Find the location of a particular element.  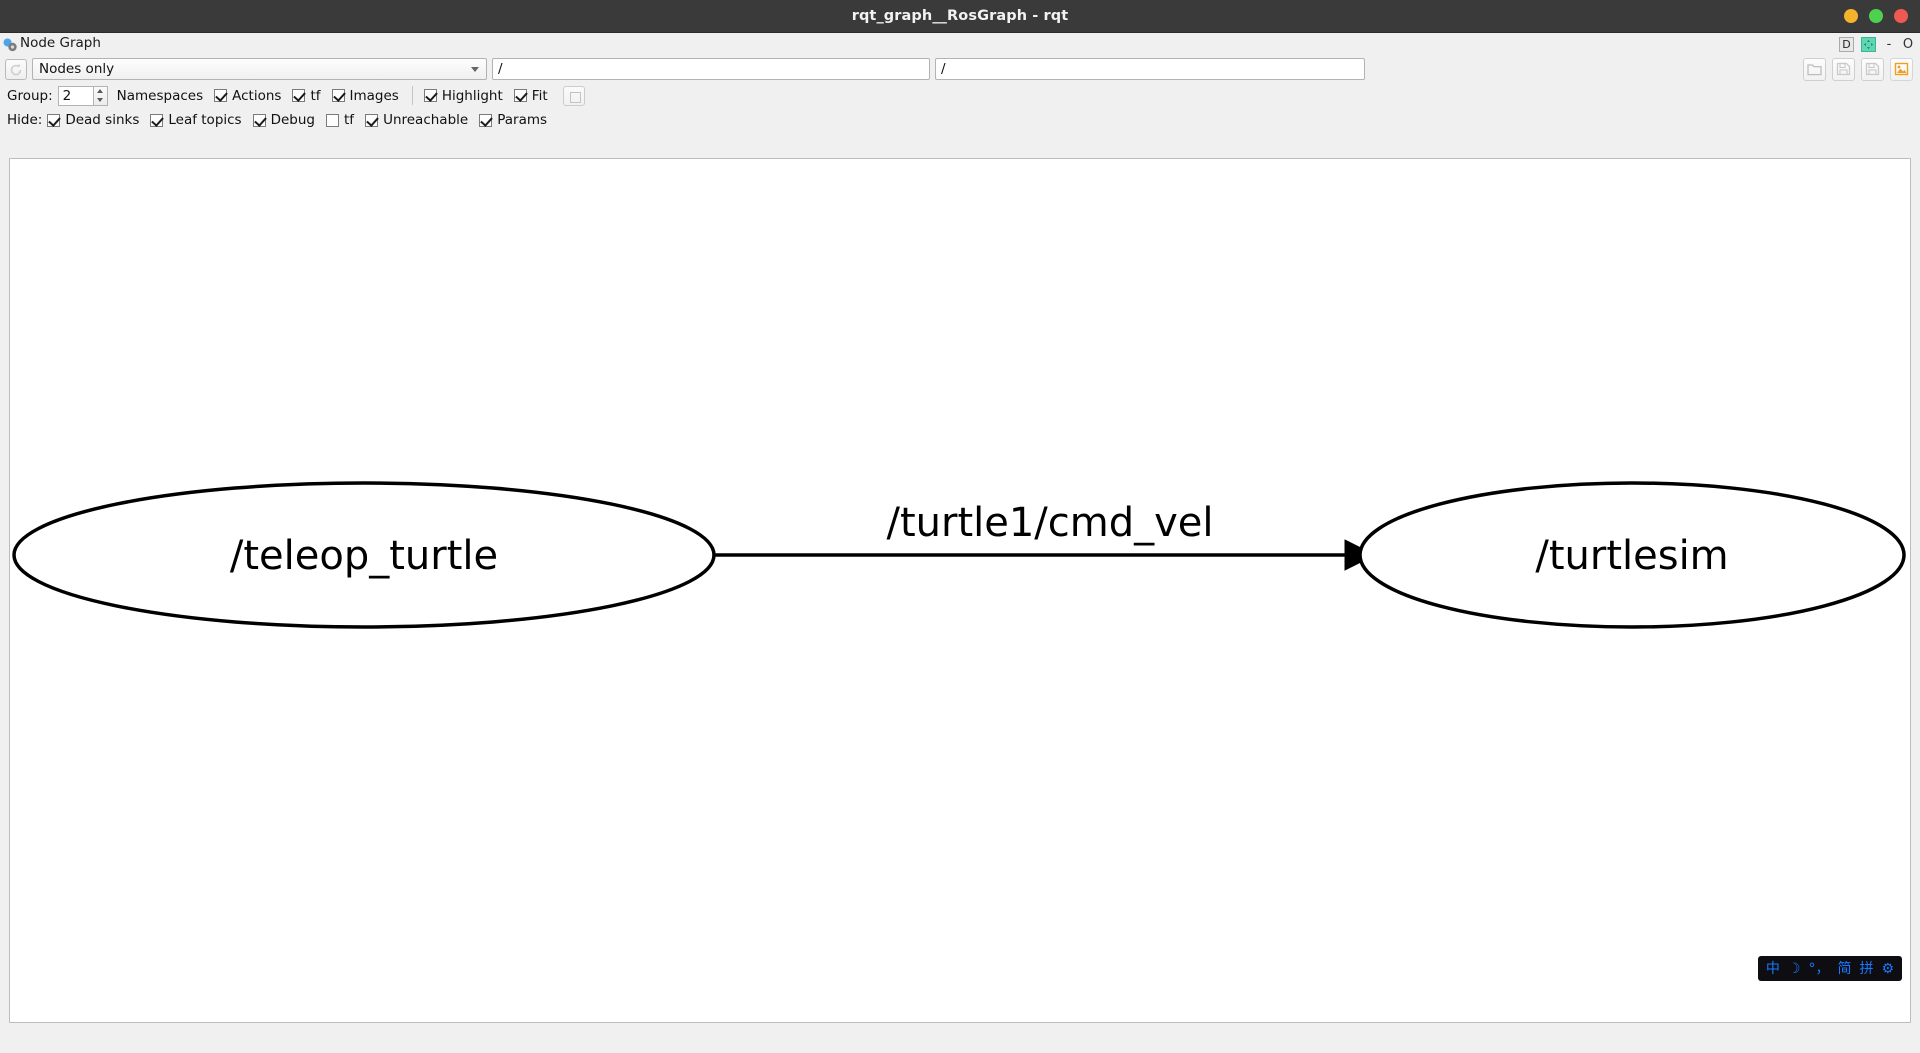

checkbox-tf-label: tf is located at coordinates (315, 95).